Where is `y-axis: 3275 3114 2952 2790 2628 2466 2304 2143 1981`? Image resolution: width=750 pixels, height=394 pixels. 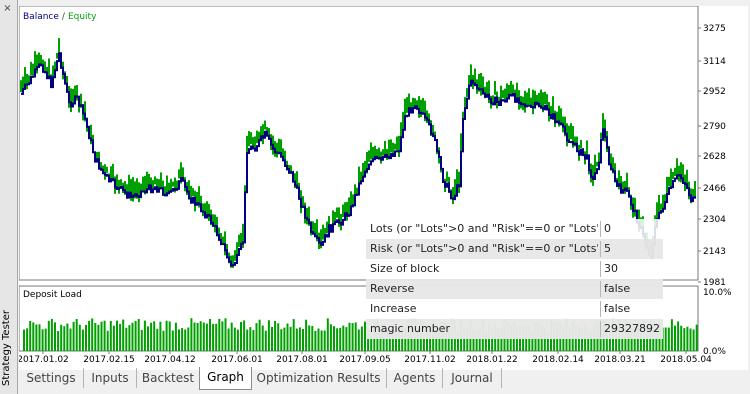 y-axis: 3275 3114 2952 2790 2628 2466 2304 2143 1981 is located at coordinates (712, 156).